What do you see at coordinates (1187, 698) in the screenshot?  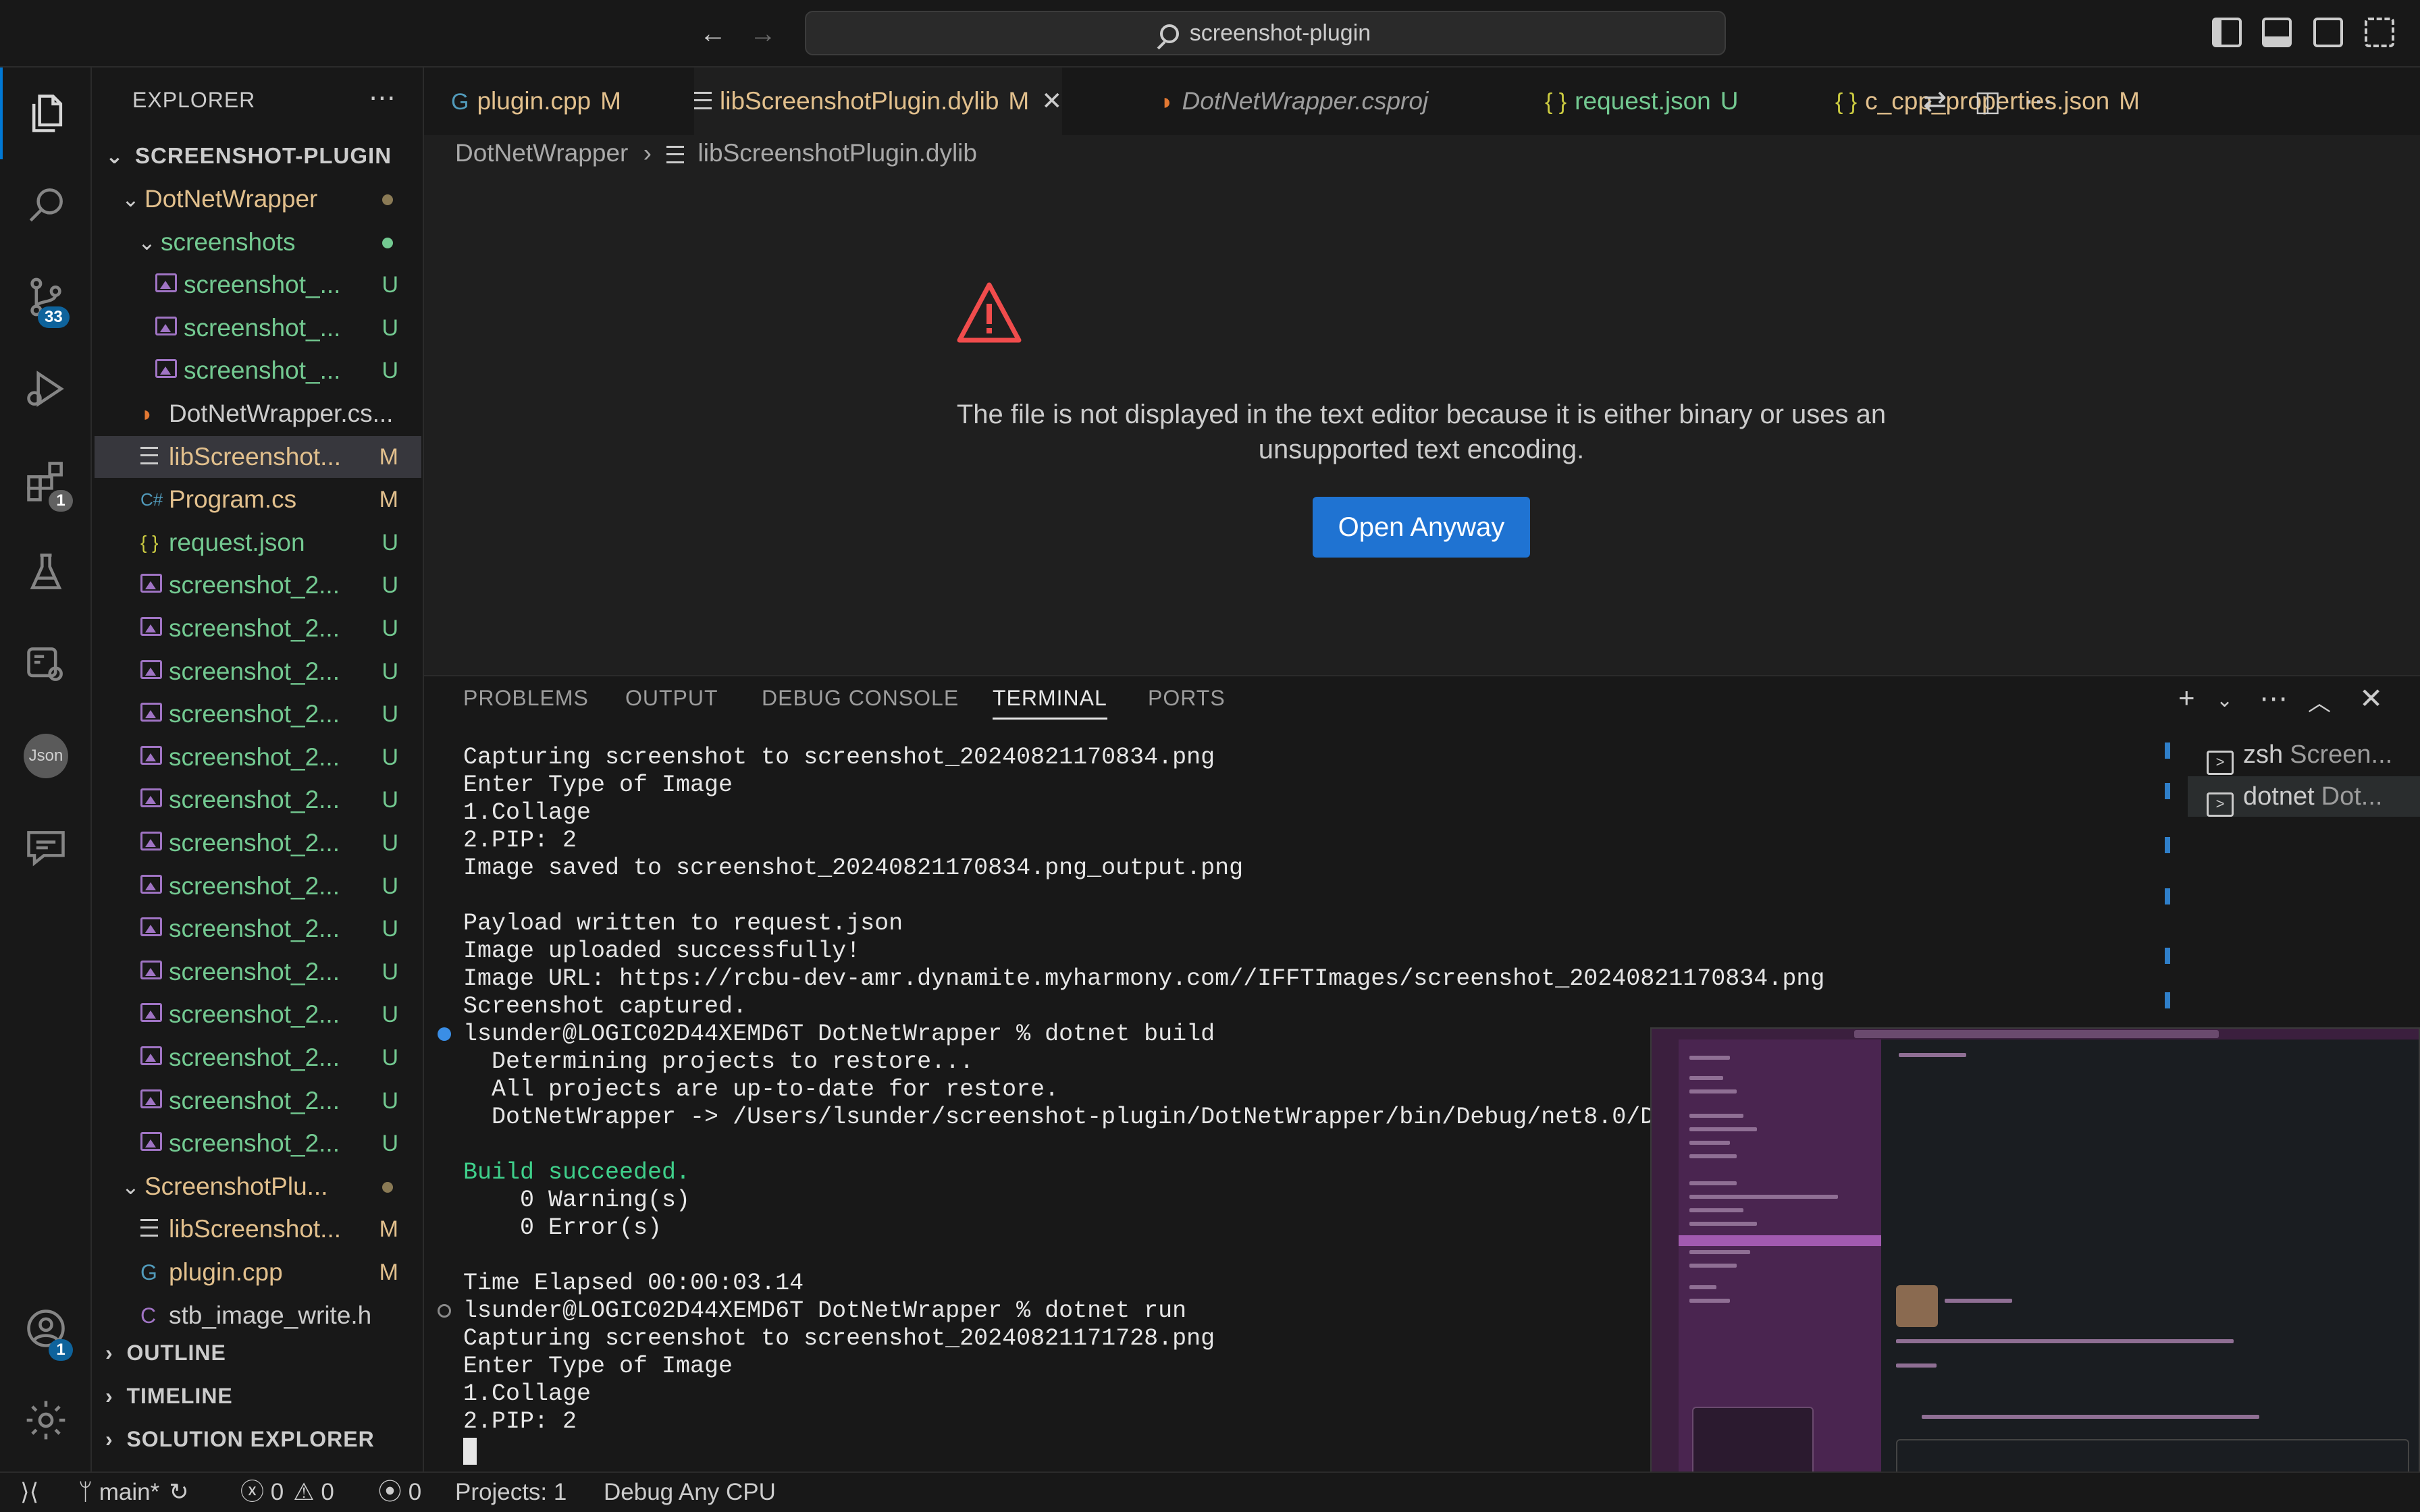 I see `panel-tab-ports: PORTS` at bounding box center [1187, 698].